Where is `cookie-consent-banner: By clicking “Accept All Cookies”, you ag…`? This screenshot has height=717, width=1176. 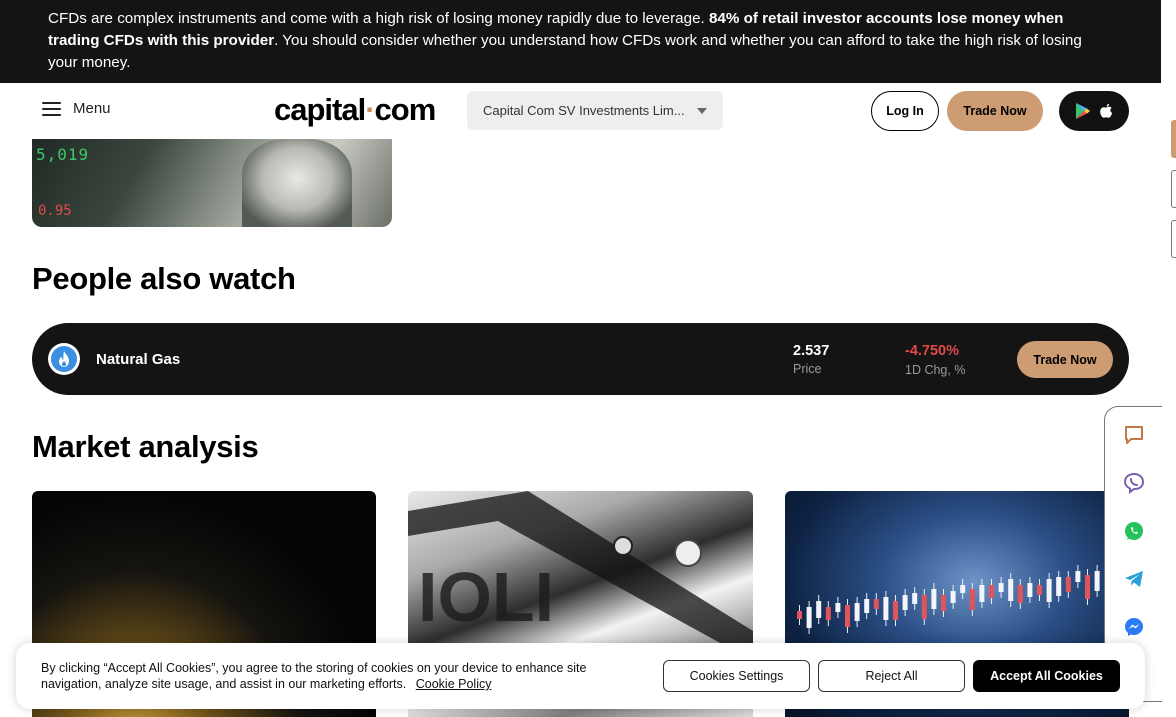 cookie-consent-banner: By clicking “Accept All Cookies”, you ag… is located at coordinates (580, 676).